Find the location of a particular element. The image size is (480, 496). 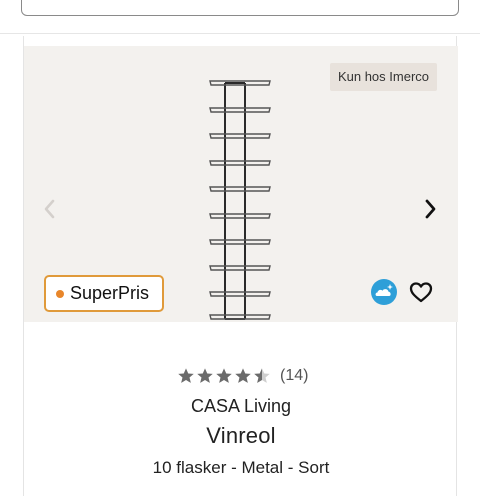

heart-icon is located at coordinates (421, 292).